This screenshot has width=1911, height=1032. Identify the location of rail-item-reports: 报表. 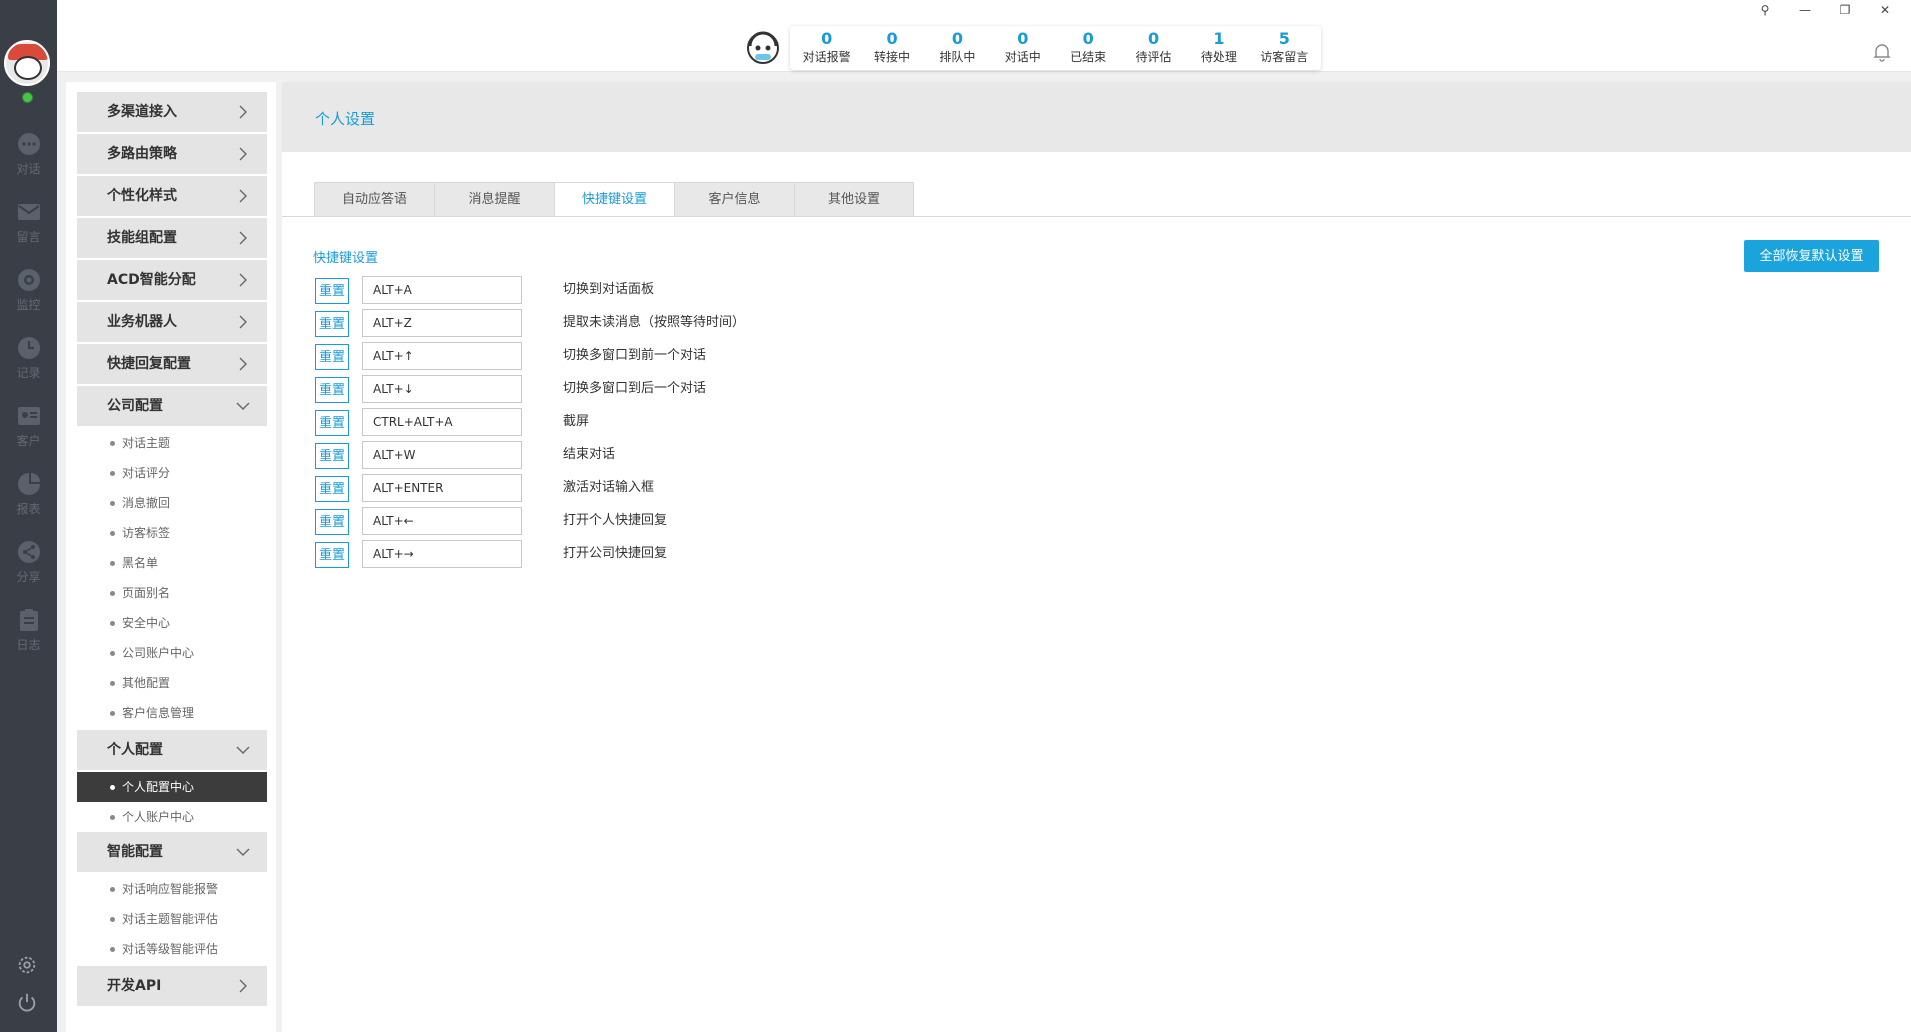
(28, 502).